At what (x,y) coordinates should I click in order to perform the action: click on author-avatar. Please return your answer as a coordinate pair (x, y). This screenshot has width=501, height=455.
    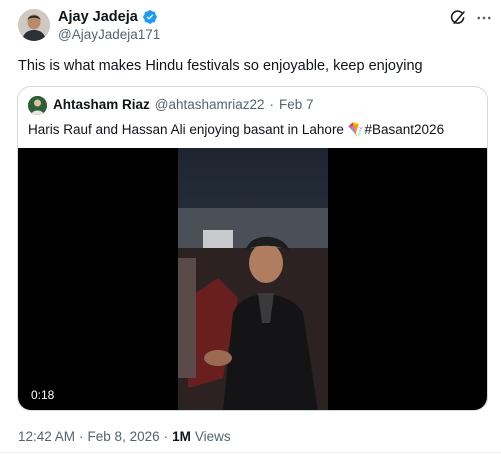
    Looking at the image, I should click on (34, 25).